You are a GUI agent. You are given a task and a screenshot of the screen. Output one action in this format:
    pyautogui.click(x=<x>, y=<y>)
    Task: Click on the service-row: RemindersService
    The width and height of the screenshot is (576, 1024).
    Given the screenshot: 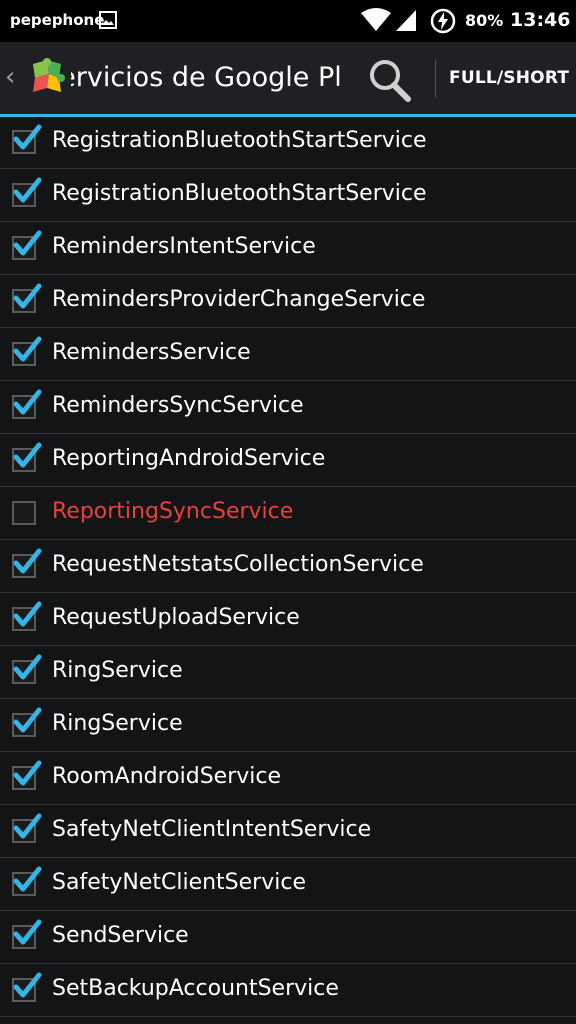 What is the action you would take?
    pyautogui.click(x=288, y=355)
    